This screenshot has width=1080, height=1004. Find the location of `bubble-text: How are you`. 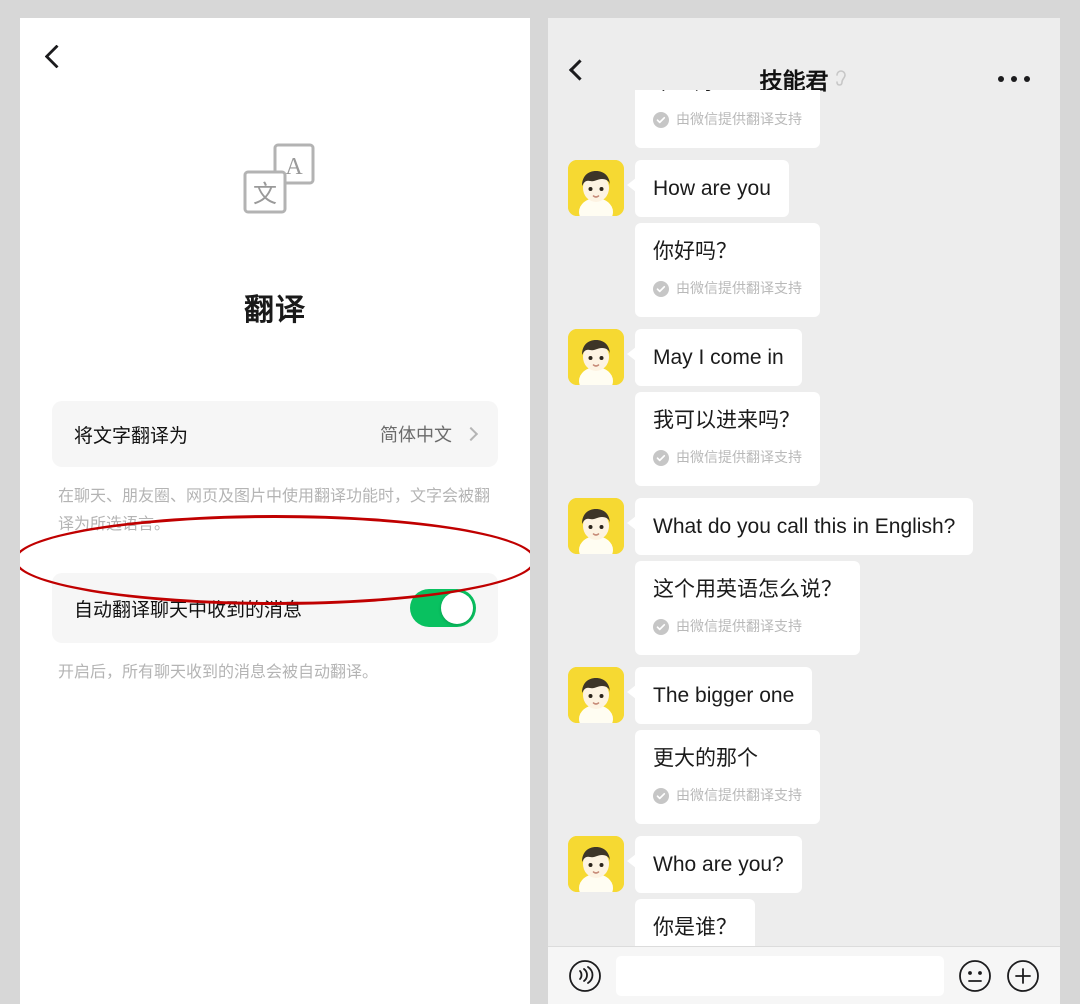

bubble-text: How are you is located at coordinates (712, 188).